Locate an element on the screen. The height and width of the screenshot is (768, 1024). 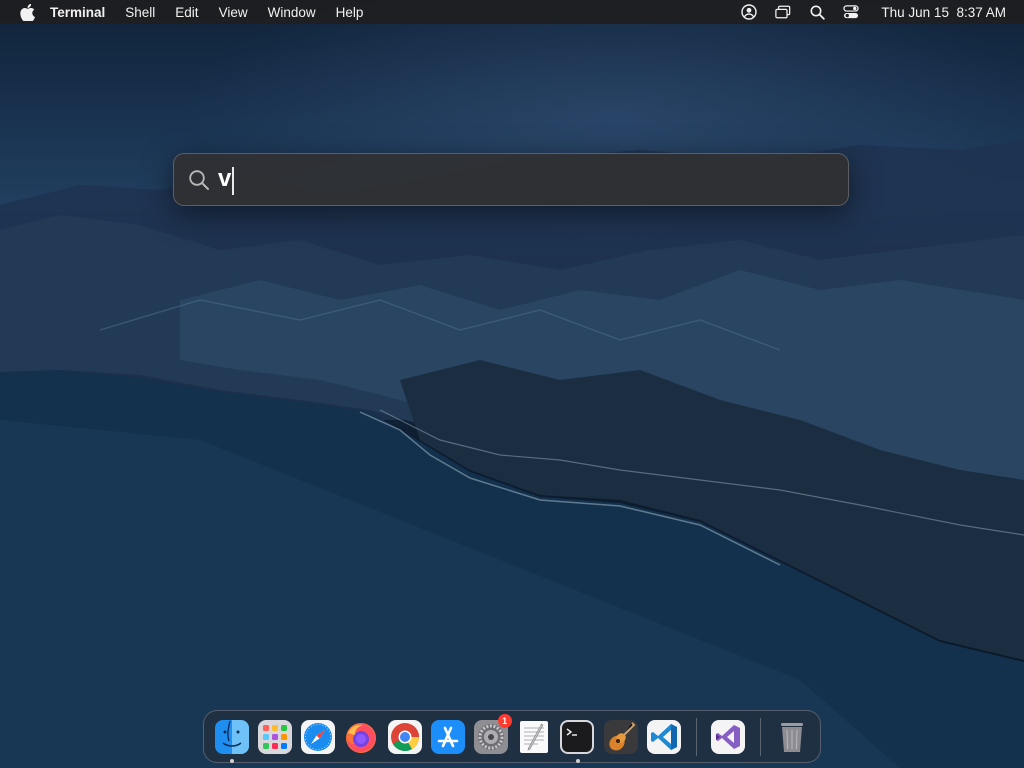
chrome-icon is located at coordinates (404, 736).